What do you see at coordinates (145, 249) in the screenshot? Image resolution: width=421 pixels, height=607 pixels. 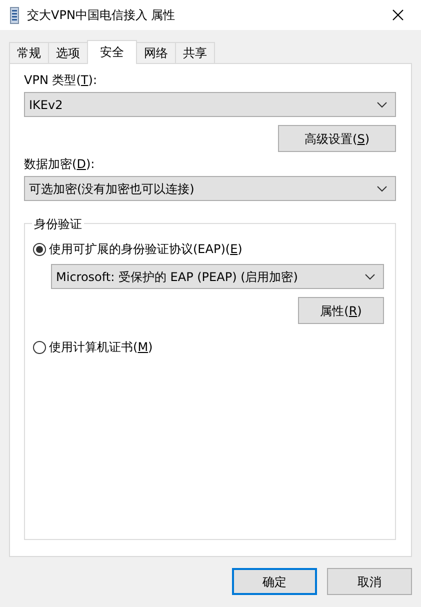 I see `radio-label: 使用可扩展的身份验证协议(EAP)(E)` at bounding box center [145, 249].